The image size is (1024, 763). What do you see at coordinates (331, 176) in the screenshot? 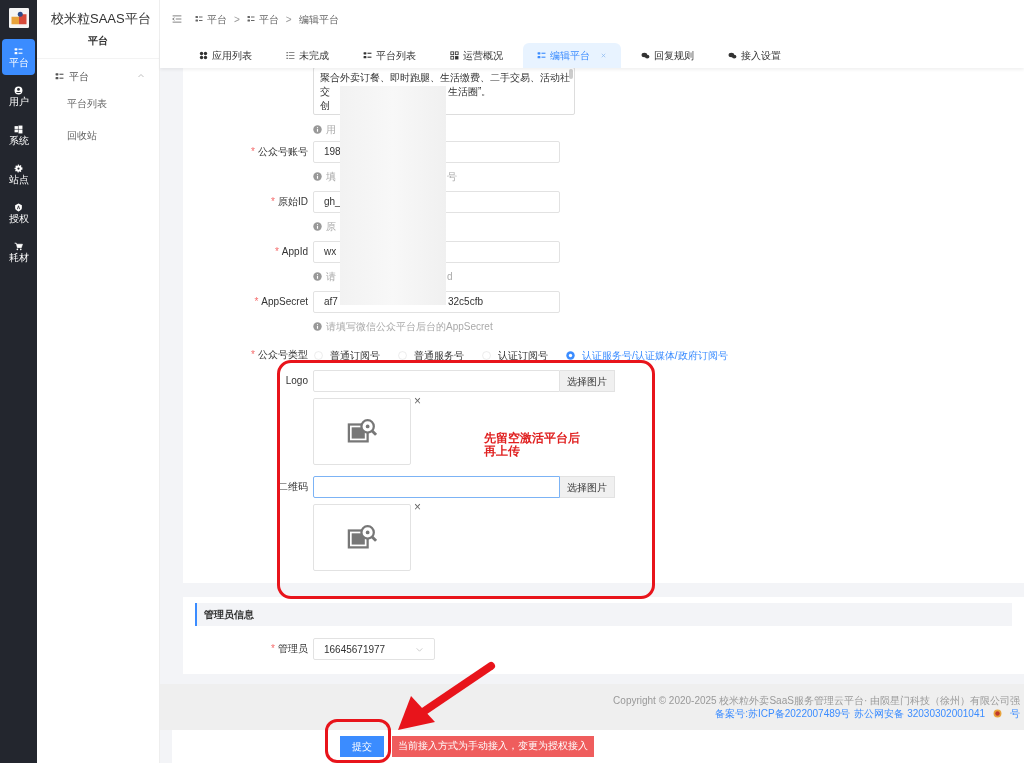
I see `field-hint: 填` at bounding box center [331, 176].